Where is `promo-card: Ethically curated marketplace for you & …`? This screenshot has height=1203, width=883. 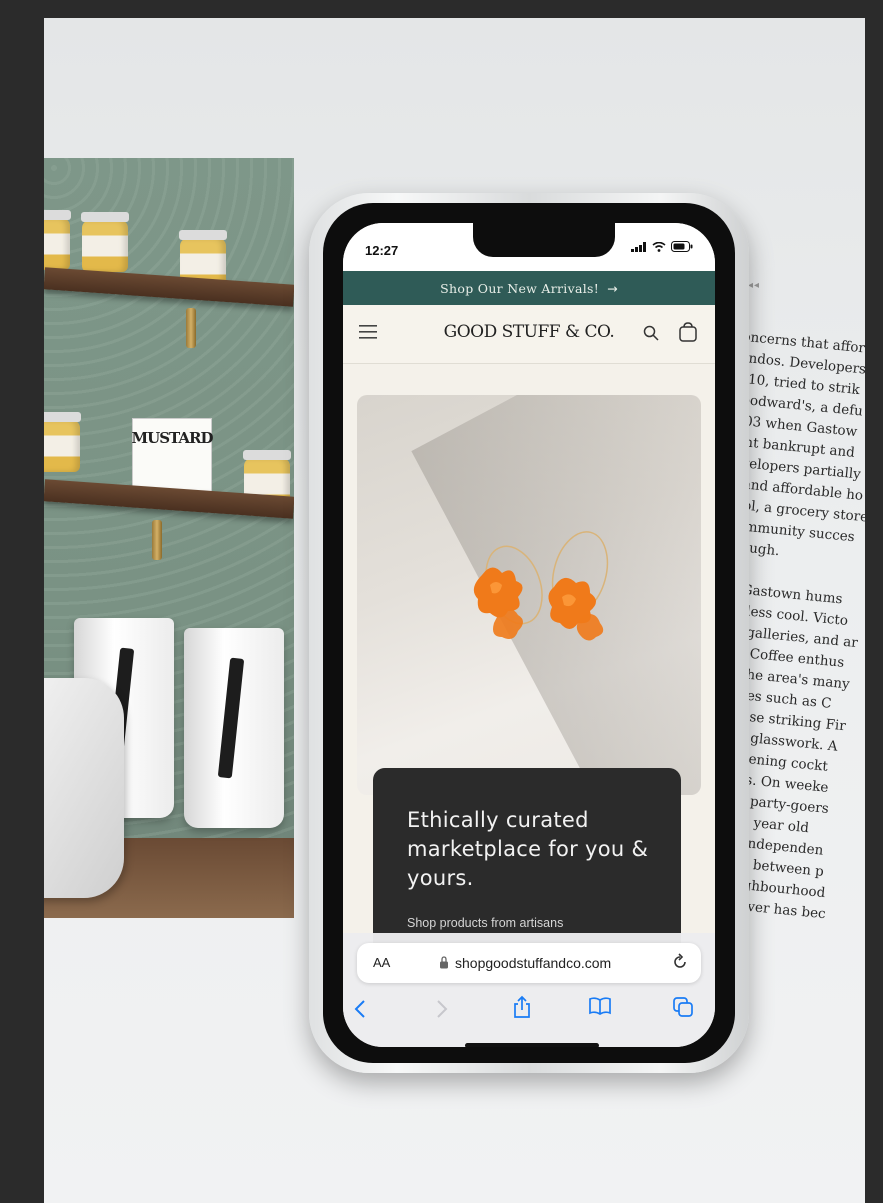
promo-card: Ethically curated marketplace for you & … is located at coordinates (527, 858).